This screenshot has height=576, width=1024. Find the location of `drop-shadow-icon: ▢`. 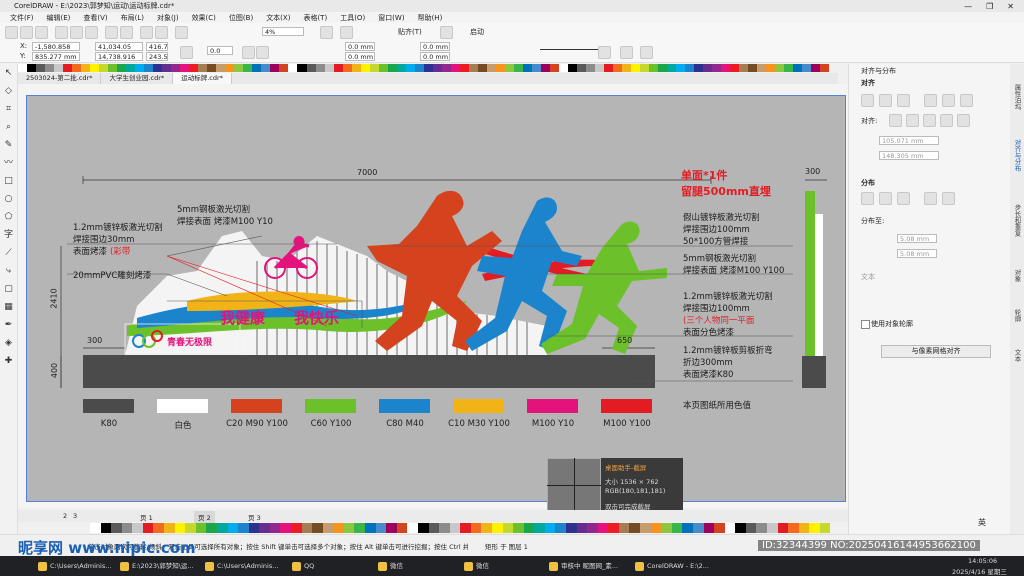

drop-shadow-icon: ▢ is located at coordinates (8, 289).